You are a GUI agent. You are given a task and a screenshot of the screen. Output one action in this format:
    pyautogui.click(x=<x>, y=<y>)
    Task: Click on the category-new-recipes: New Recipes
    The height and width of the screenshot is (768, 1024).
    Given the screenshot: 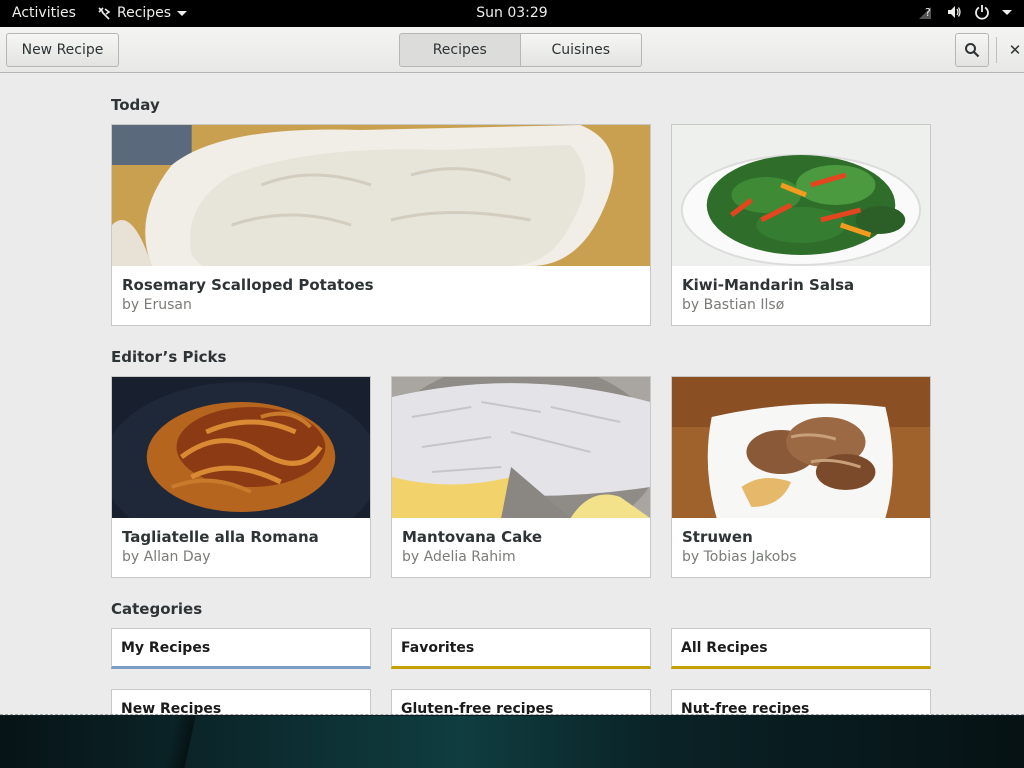 What is the action you would take?
    pyautogui.click(x=241, y=701)
    